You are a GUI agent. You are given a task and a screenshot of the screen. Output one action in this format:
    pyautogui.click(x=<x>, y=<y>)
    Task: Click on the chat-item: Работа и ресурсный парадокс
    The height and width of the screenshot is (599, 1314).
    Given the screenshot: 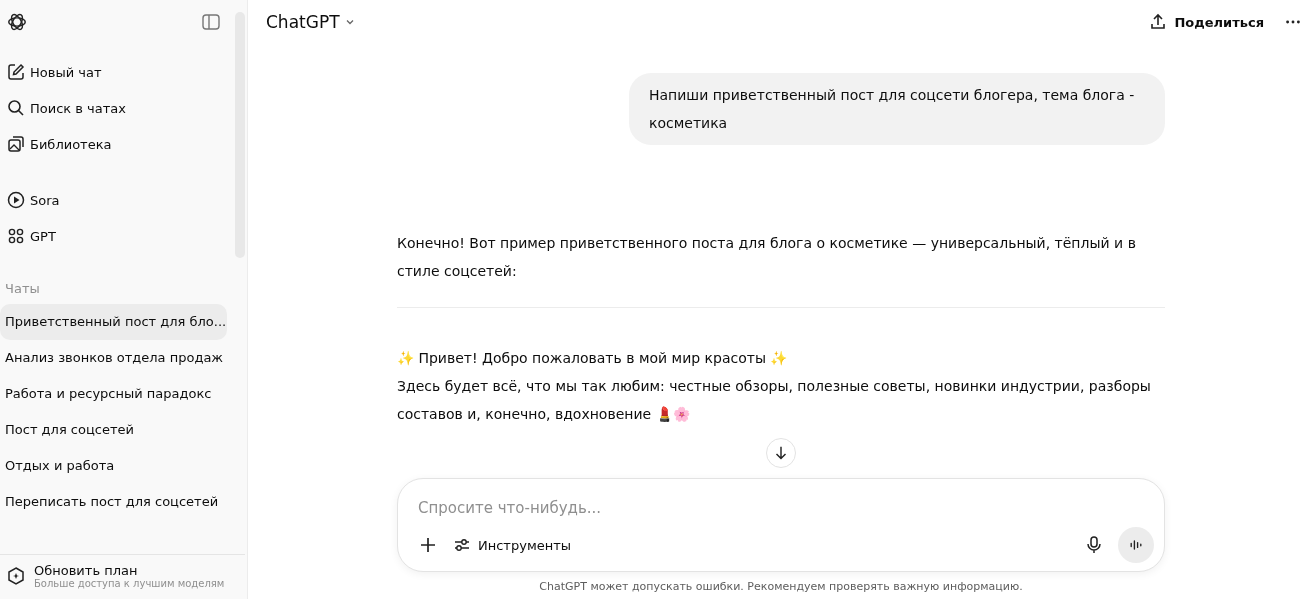 What is the action you would take?
    pyautogui.click(x=113, y=394)
    